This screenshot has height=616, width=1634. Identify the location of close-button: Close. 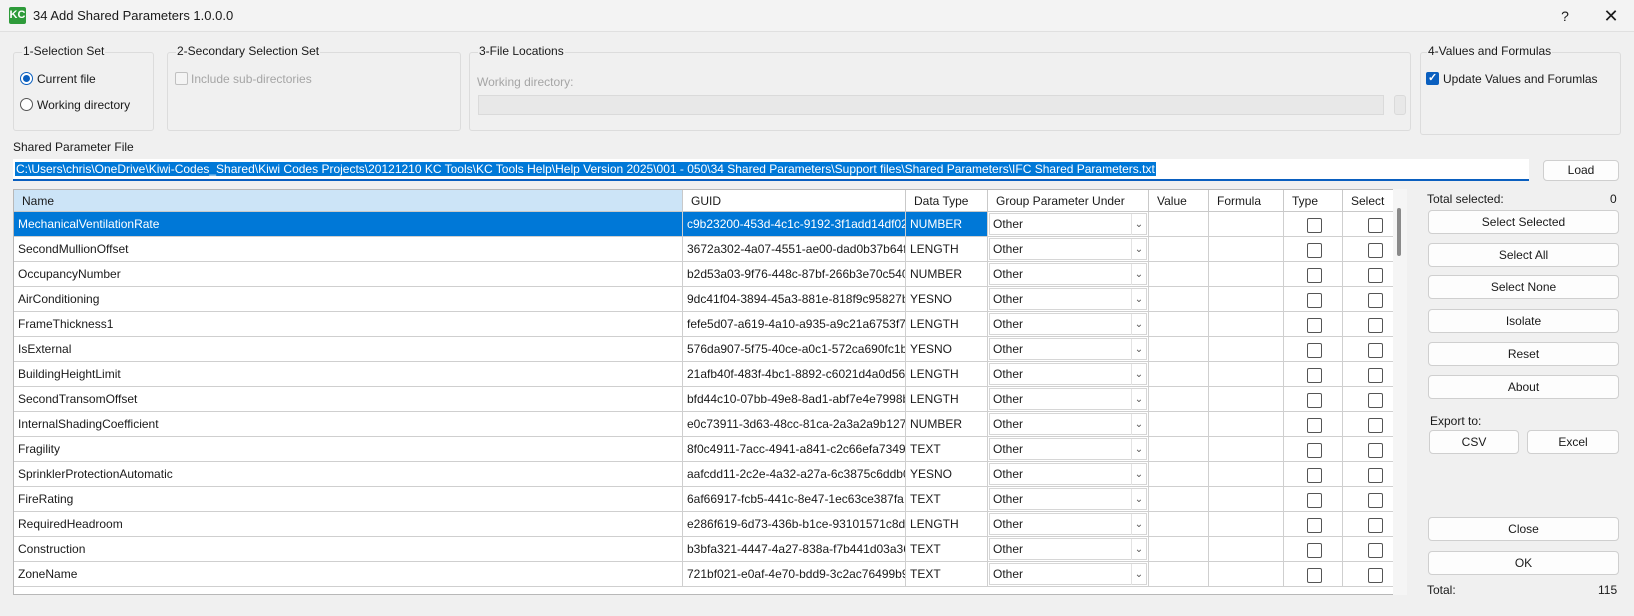
(1523, 529).